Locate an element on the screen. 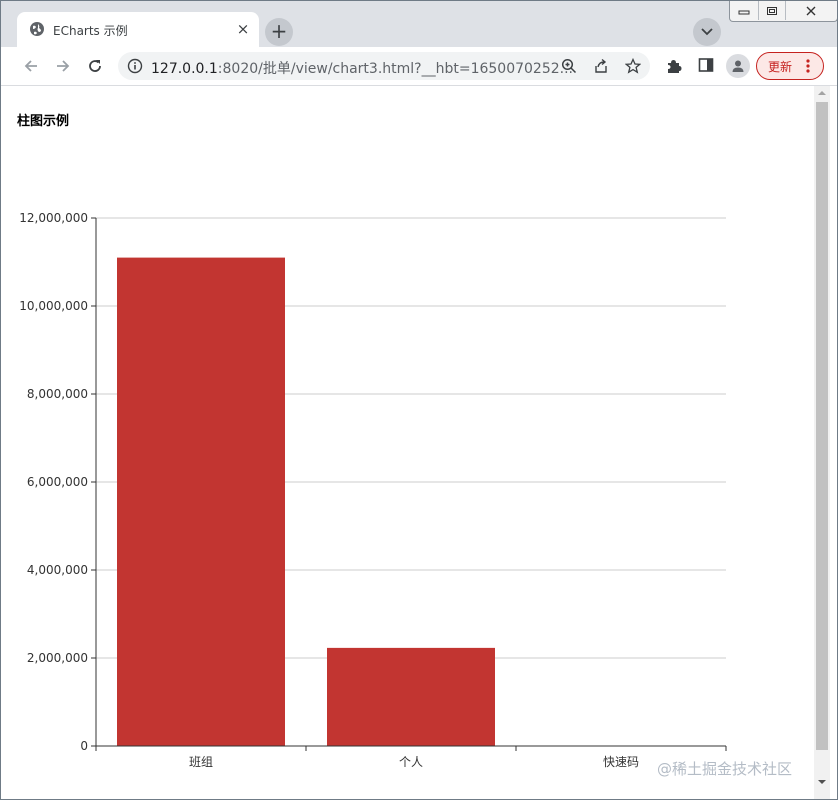 The width and height of the screenshot is (838, 800). x-tick-label: 班组 is located at coordinates (201, 762).